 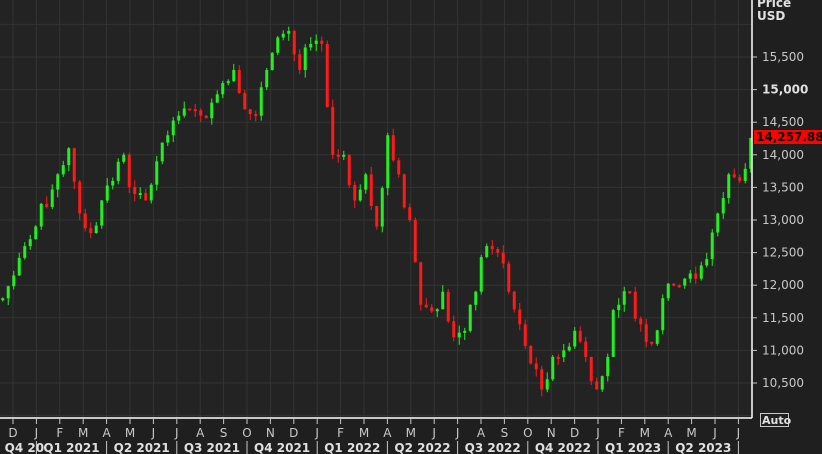 What do you see at coordinates (783, 155) in the screenshot?
I see `y-tick-label: 14,000` at bounding box center [783, 155].